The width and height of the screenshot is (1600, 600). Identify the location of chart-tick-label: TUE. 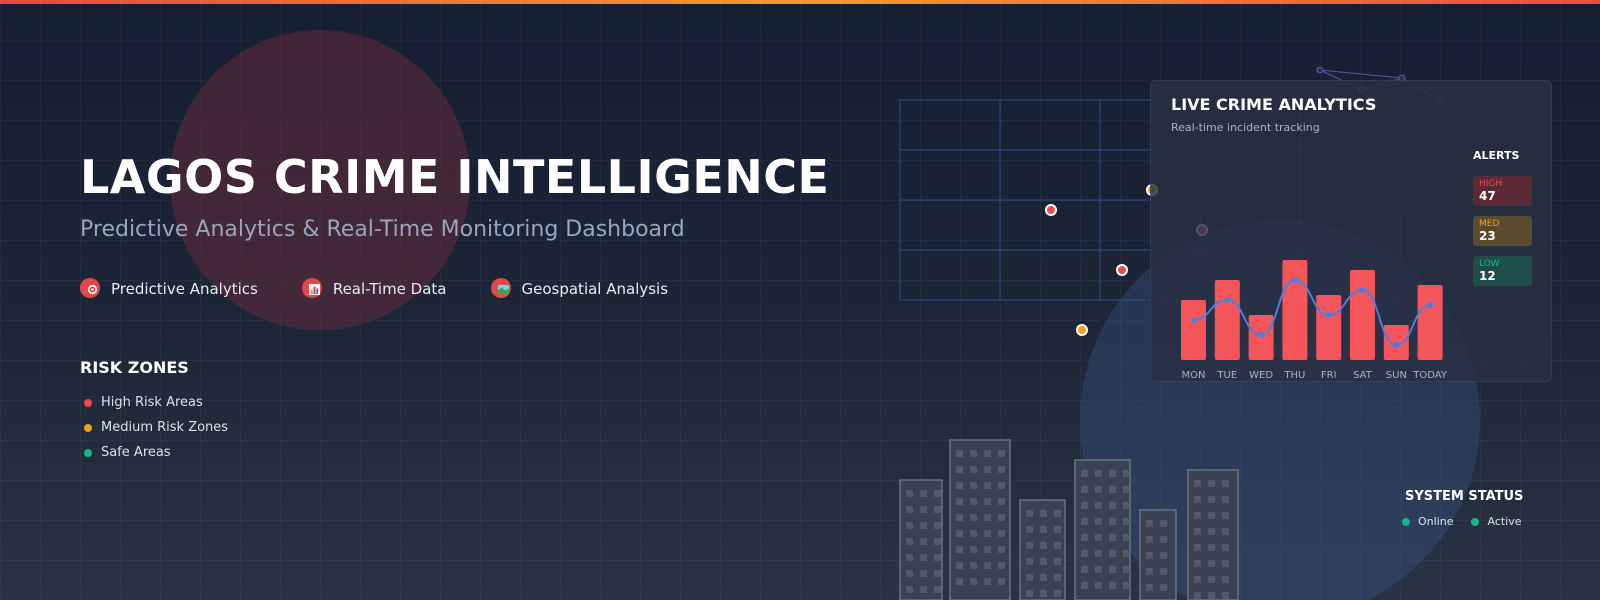
(1226, 375).